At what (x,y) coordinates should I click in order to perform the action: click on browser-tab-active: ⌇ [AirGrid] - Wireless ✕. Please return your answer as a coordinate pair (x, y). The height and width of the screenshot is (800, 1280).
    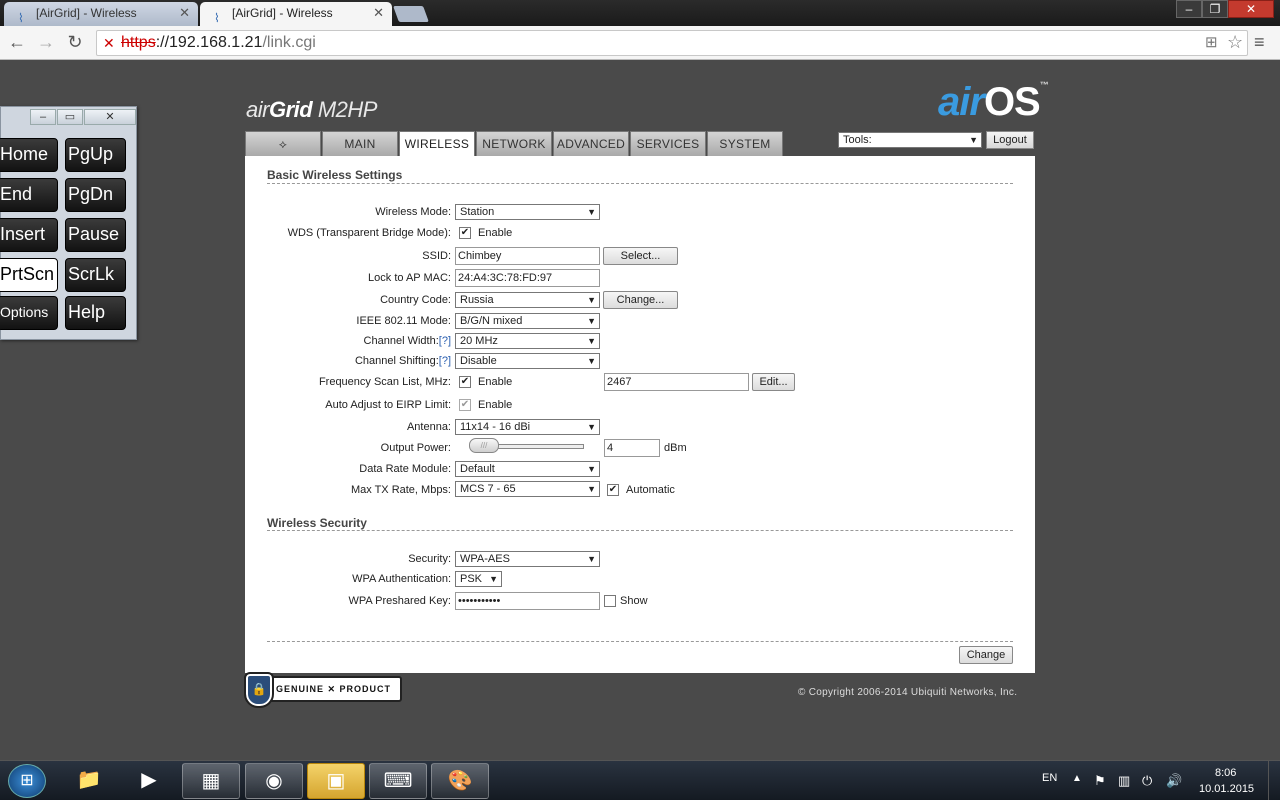
    Looking at the image, I should click on (296, 14).